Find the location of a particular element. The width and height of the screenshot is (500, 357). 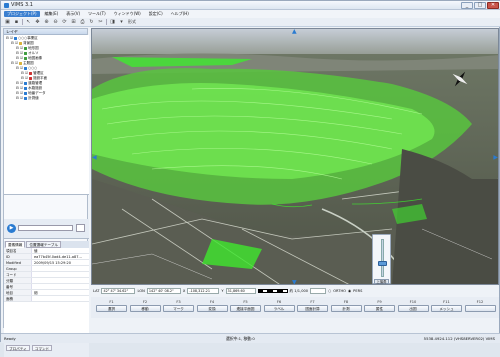

lat-value: 42° 47' 34.62" is located at coordinates (118, 291).